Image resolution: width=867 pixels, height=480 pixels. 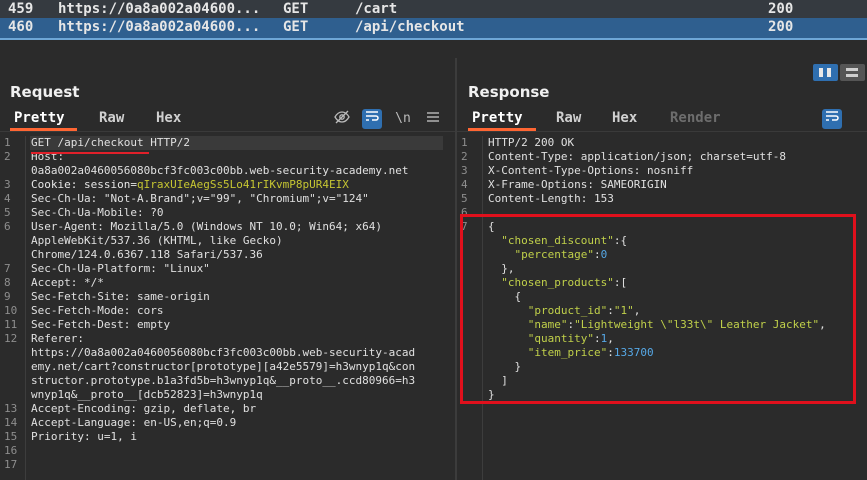 What do you see at coordinates (852, 72) in the screenshot?
I see `stacked-view-icon` at bounding box center [852, 72].